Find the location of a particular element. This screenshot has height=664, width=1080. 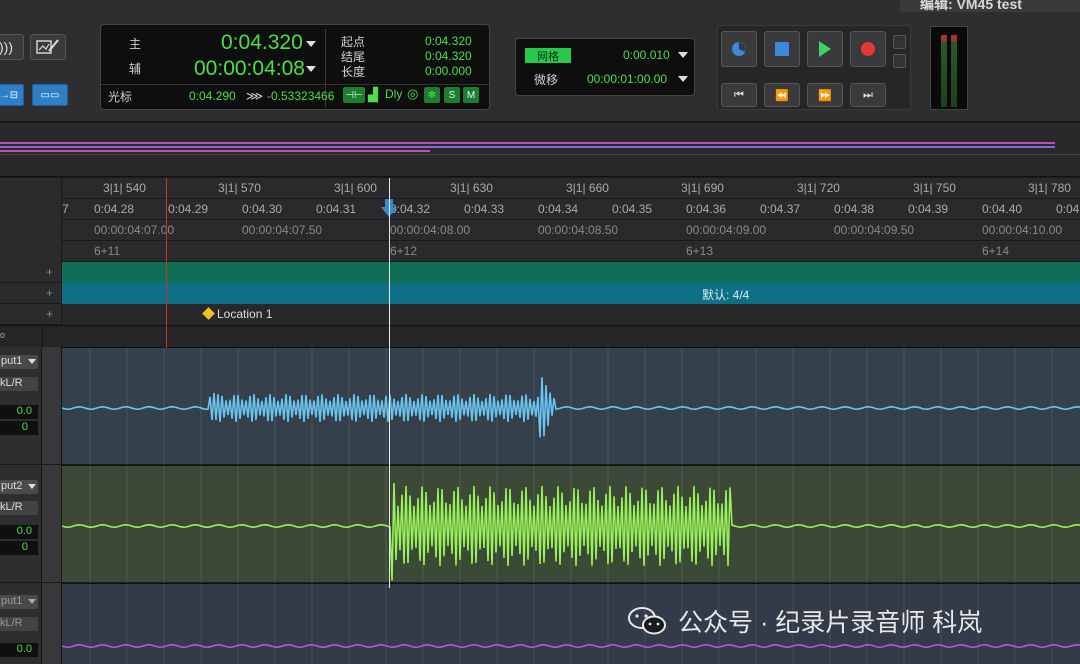

track-2-pan: 0 is located at coordinates (19, 548).